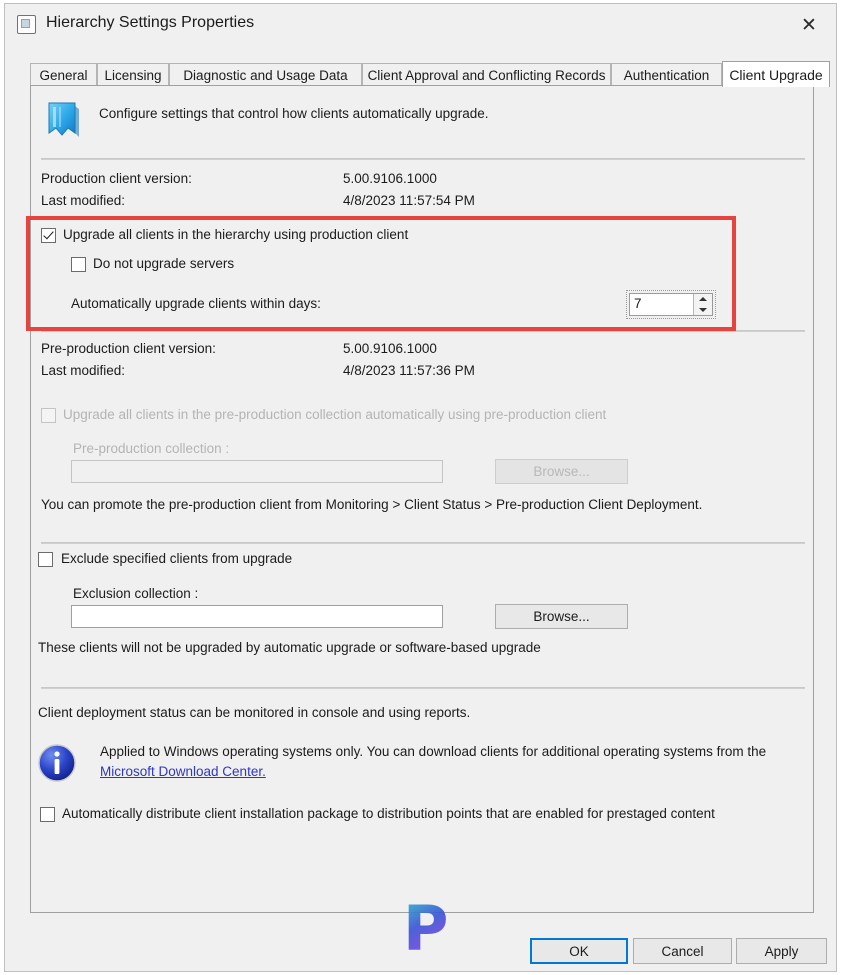 The height and width of the screenshot is (975, 841). What do you see at coordinates (265, 74) in the screenshot?
I see `tab-diagnostic-and-usage-data: Diagnostic and Usage Data` at bounding box center [265, 74].